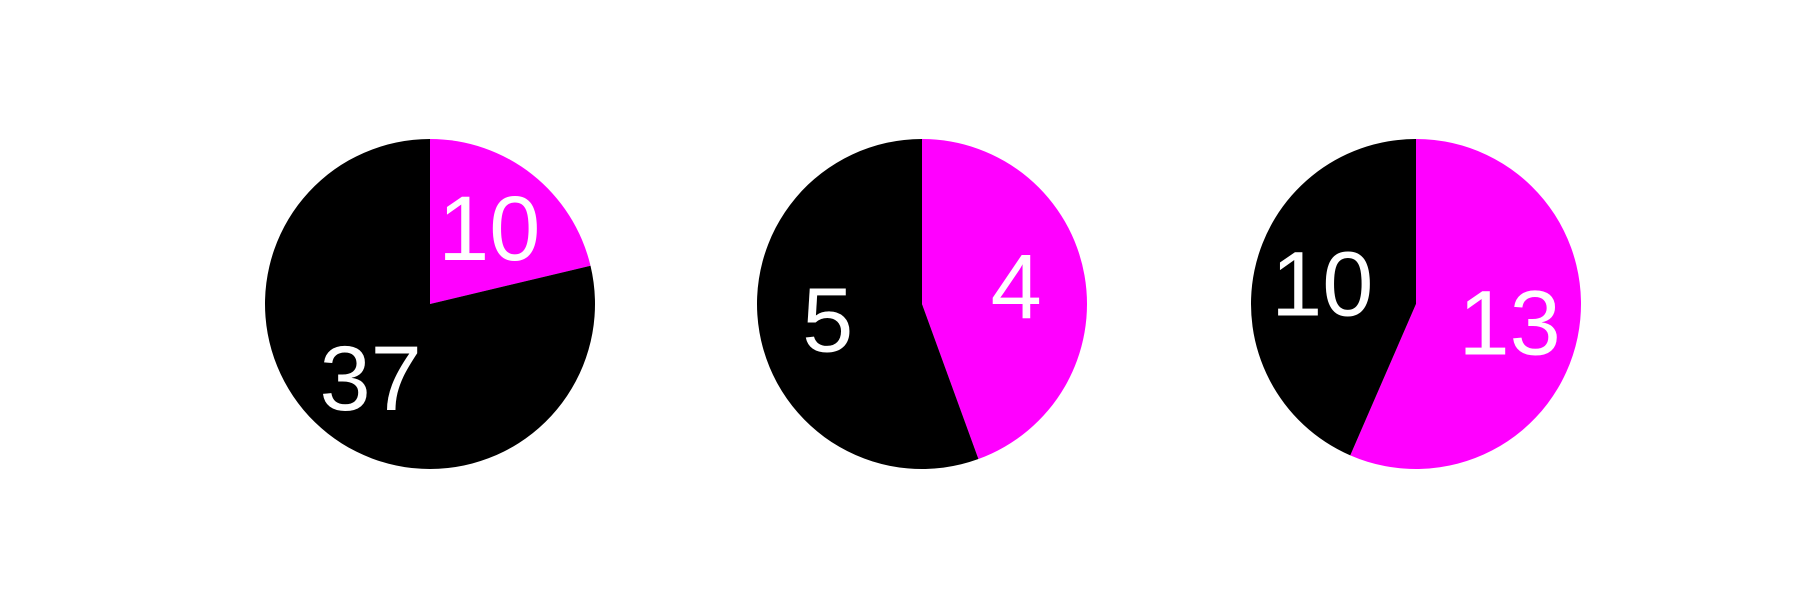 This screenshot has height=600, width=1800. Describe the element at coordinates (1322, 285) in the screenshot. I see `pie-3-slice-2-label: 10` at that location.